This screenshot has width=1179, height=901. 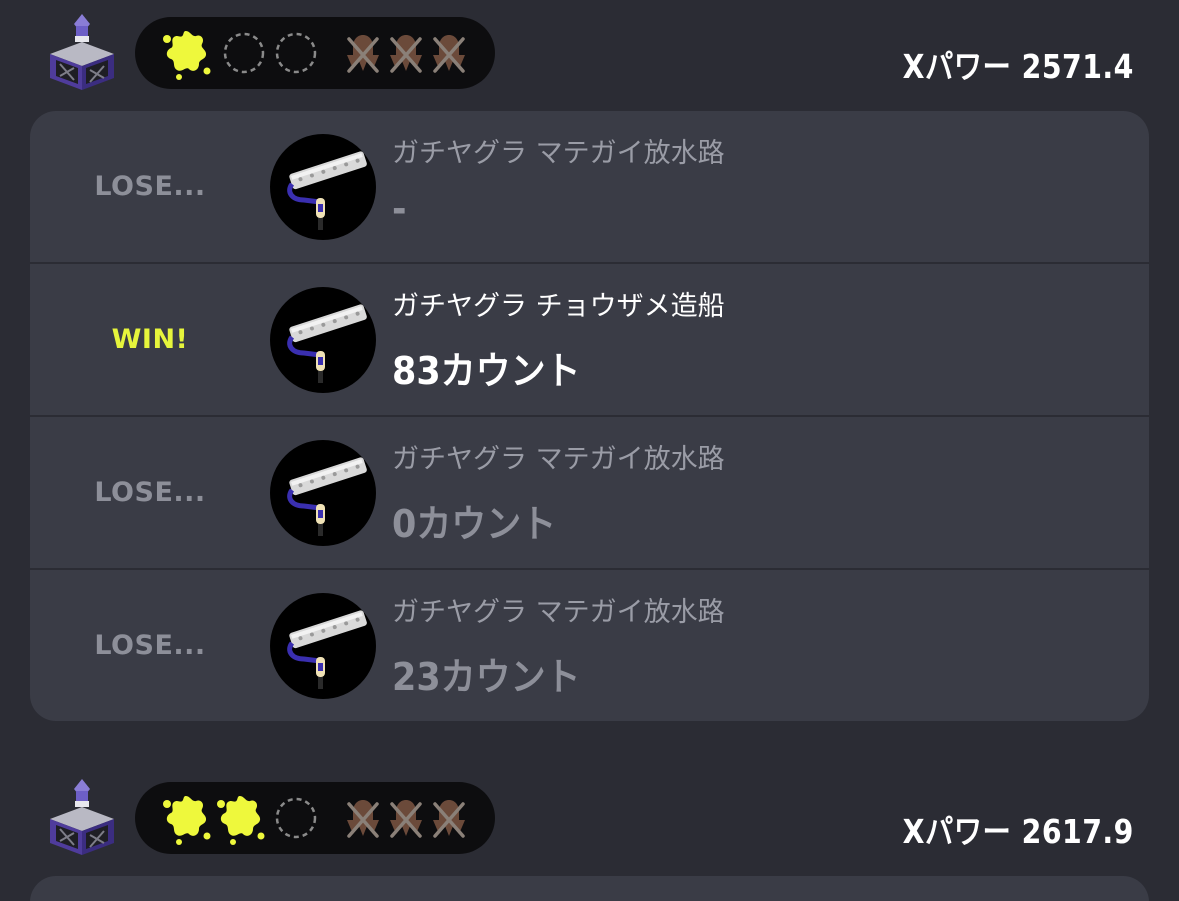 I want to click on match-score: 0カウント, so click(x=474, y=524).